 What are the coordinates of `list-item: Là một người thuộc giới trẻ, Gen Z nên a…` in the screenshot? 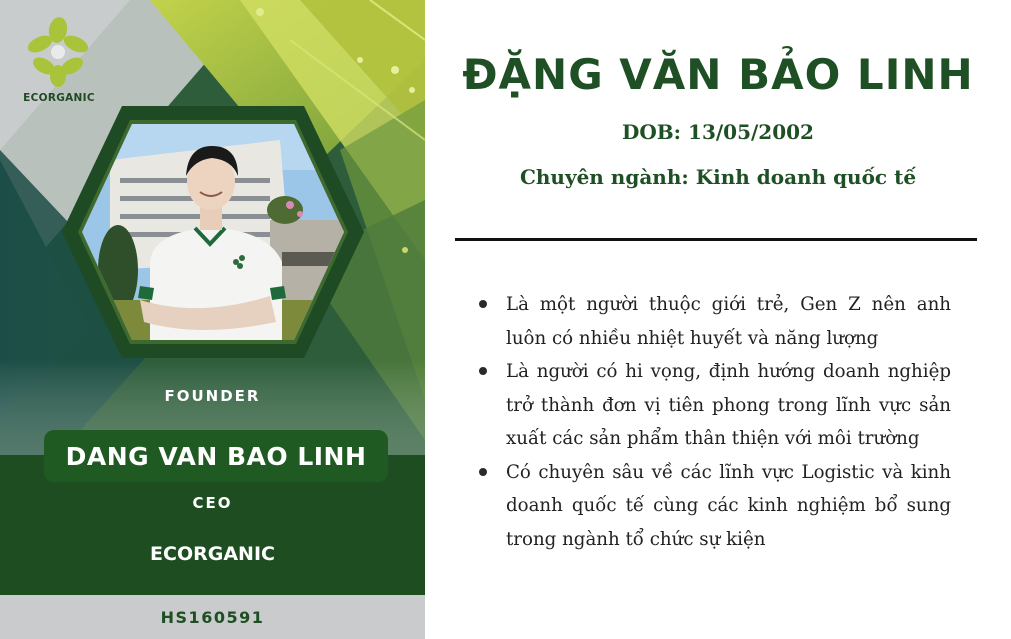 It's located at (714, 321).